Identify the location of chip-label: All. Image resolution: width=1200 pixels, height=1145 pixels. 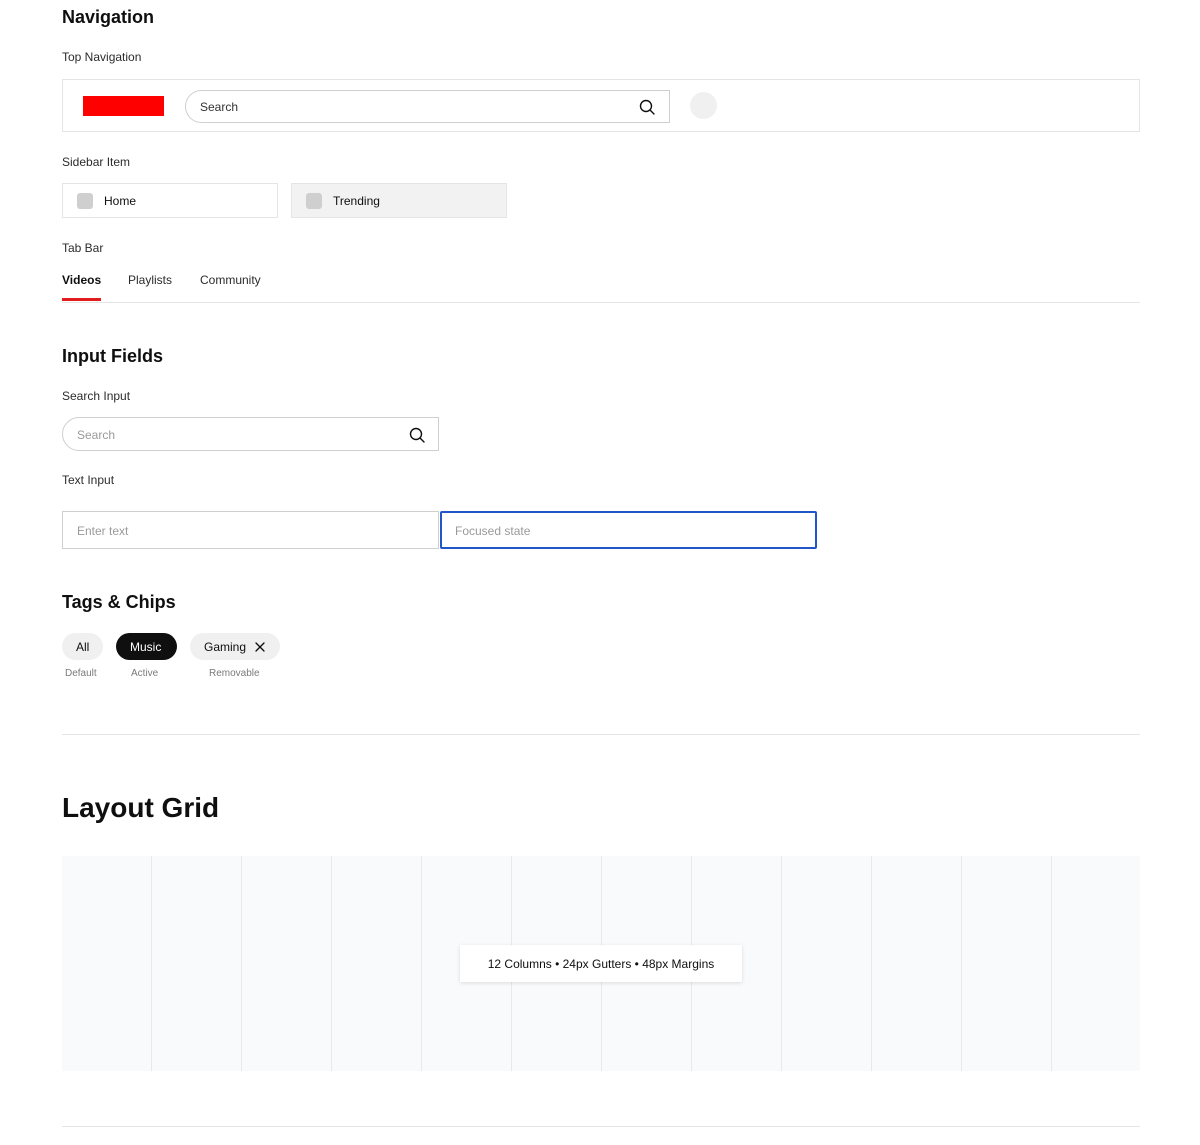
(83, 647).